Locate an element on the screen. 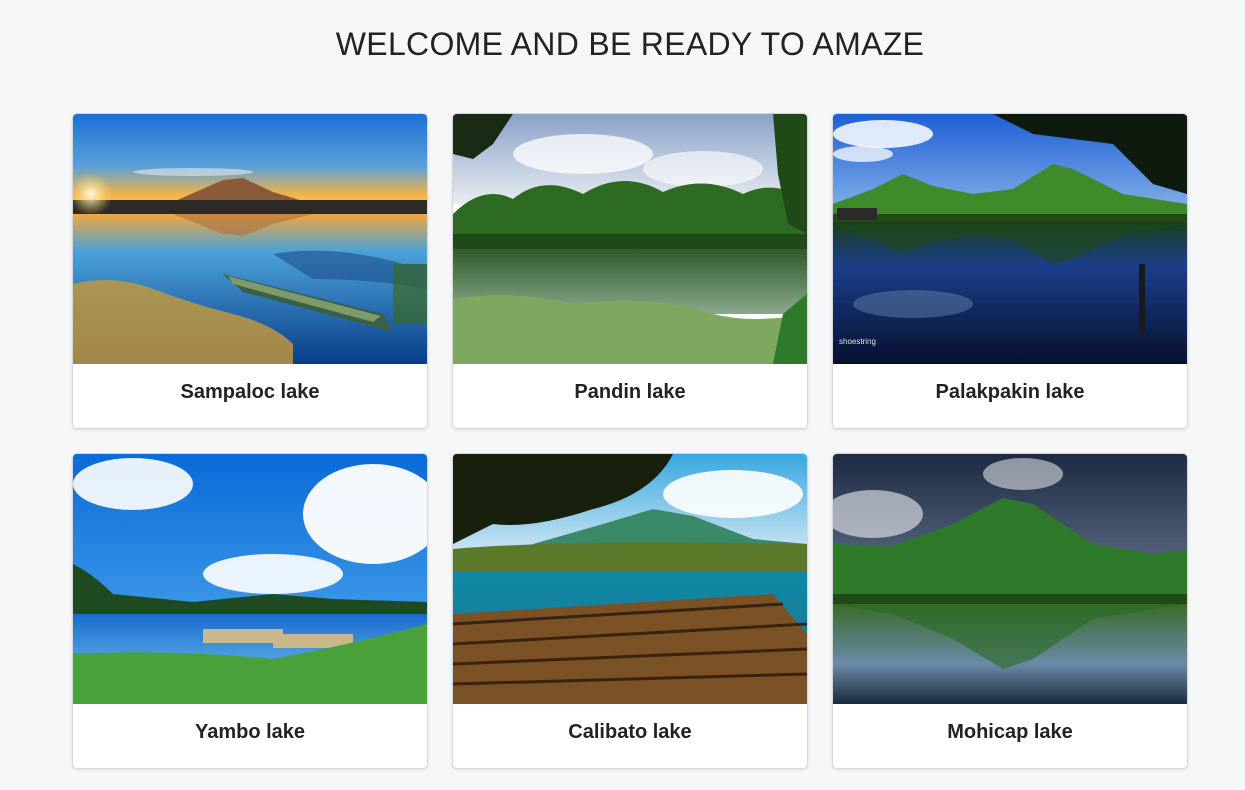 This screenshot has height=790, width=1245. lake-card: Yambo lake is located at coordinates (250, 611).